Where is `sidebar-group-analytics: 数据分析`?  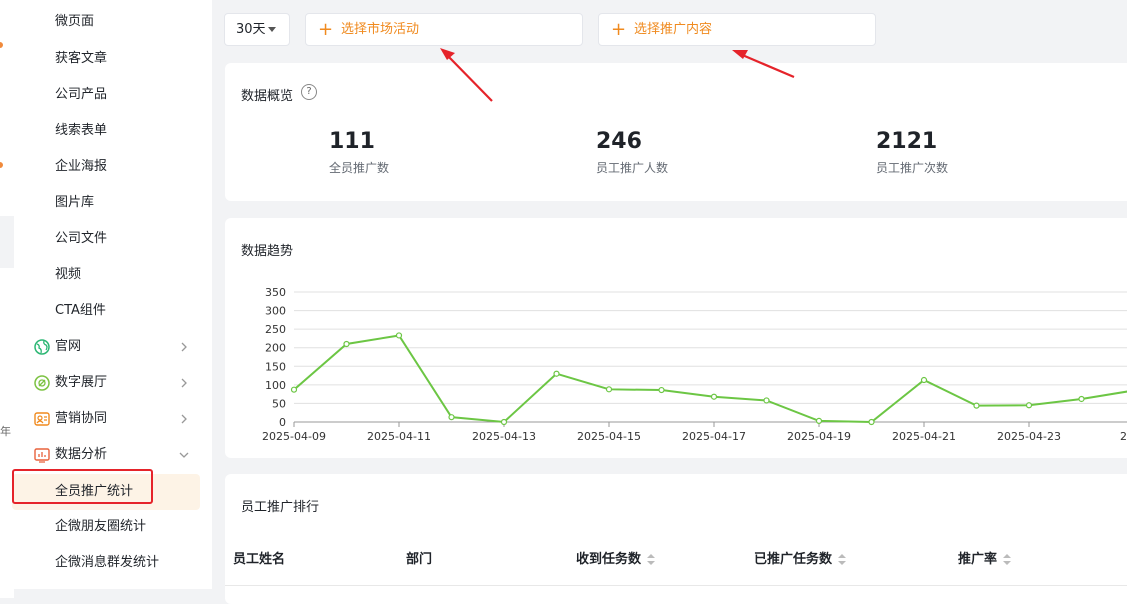
sidebar-group-analytics: 数据分析 is located at coordinates (113, 455).